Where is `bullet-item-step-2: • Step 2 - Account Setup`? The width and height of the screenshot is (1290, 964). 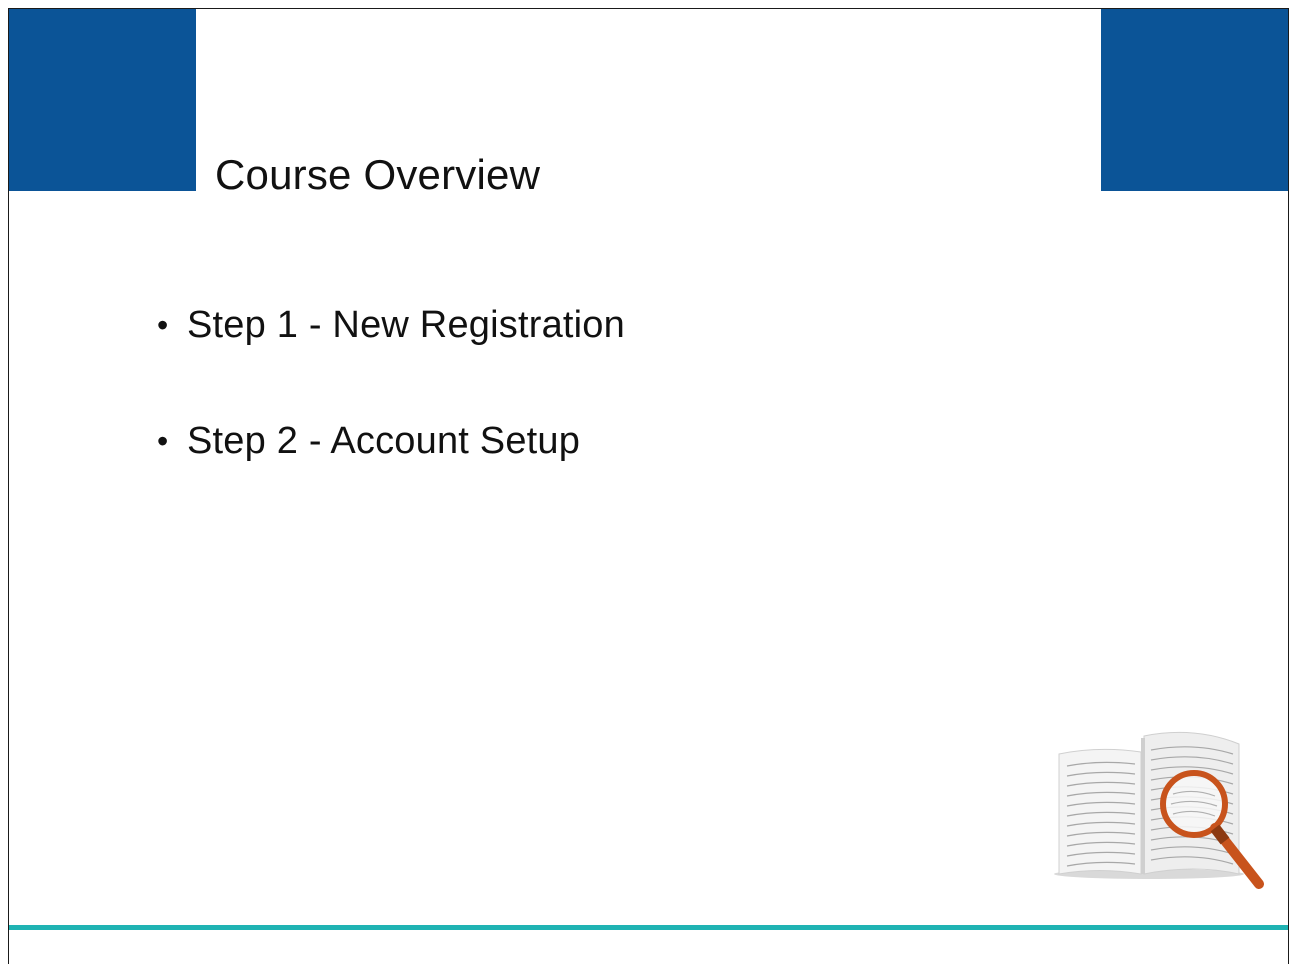
bullet-item-step-2: • Step 2 - Account Setup is located at coordinates (391, 473).